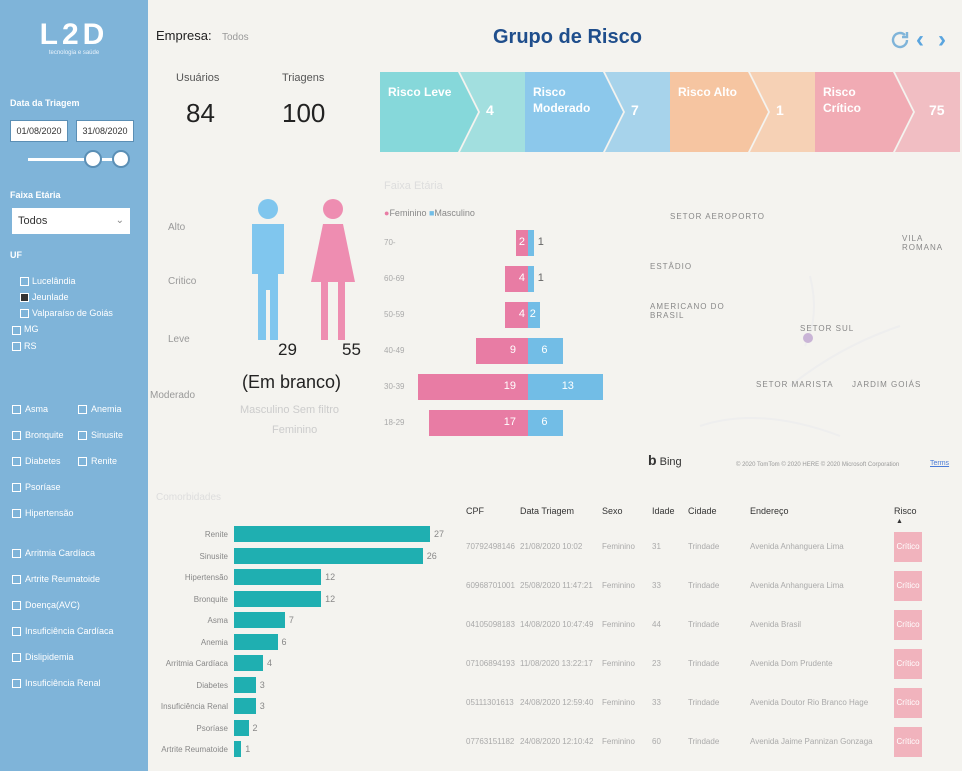 The width and height of the screenshot is (962, 771). I want to click on comorbidade-checkbox: Arritmia Cardíaca, so click(63, 561).